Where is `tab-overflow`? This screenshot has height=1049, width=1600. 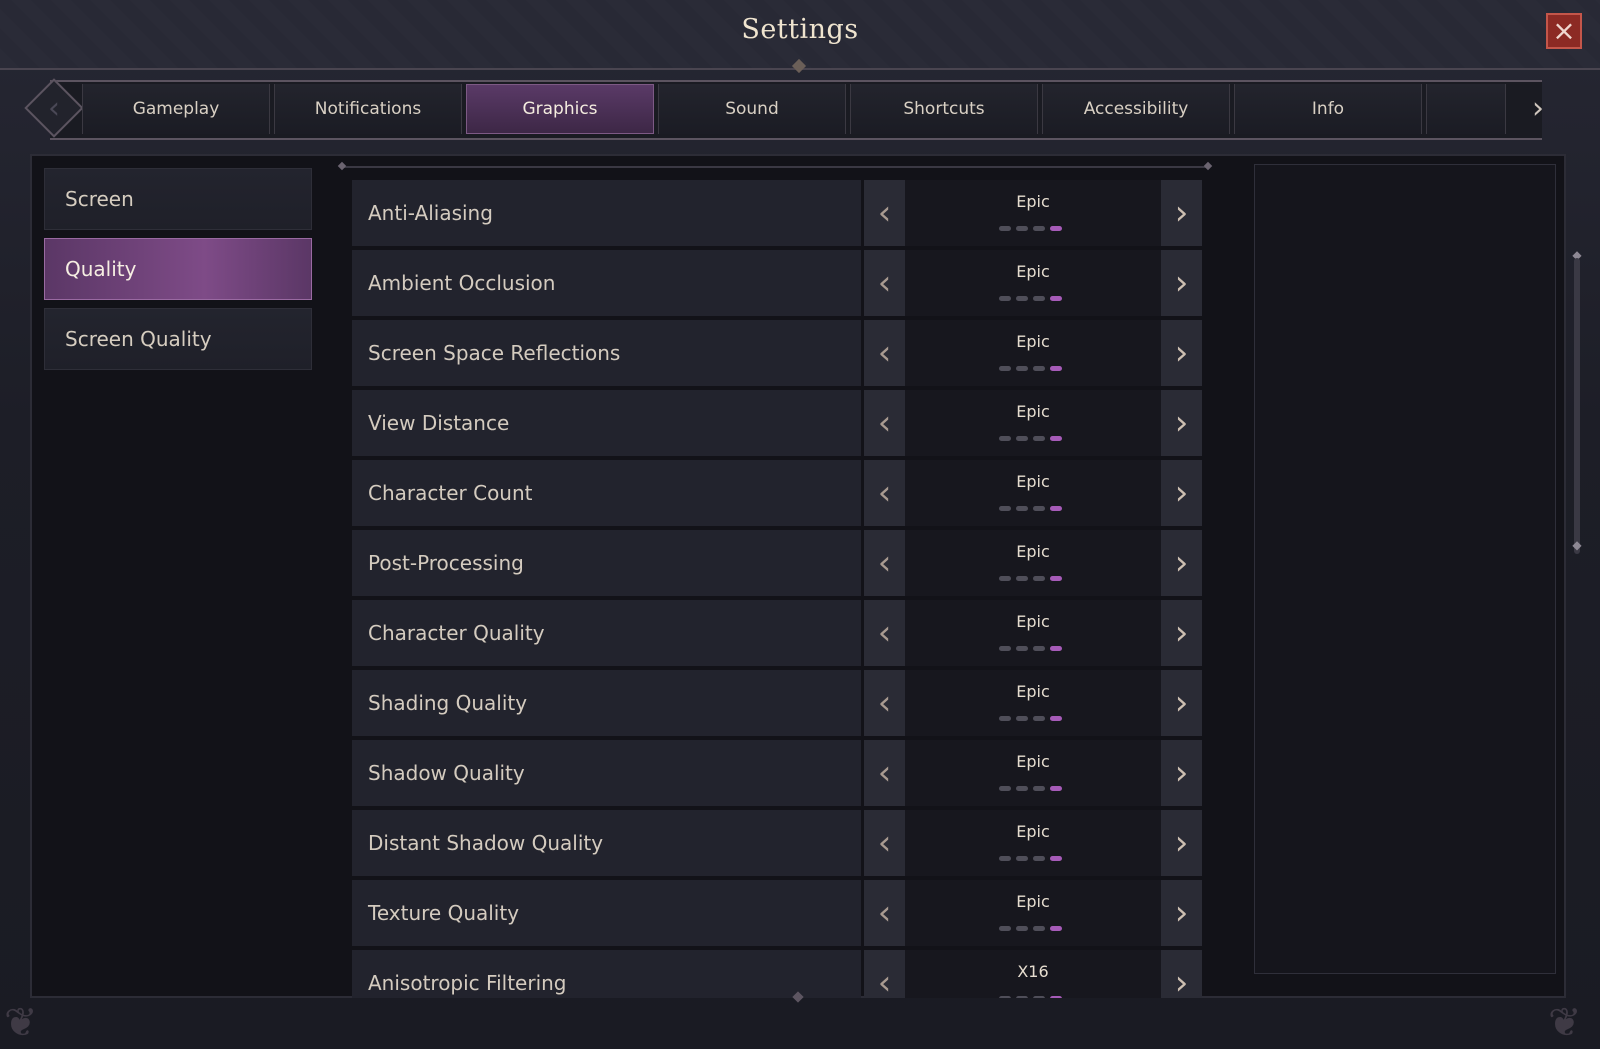 tab-overflow is located at coordinates (1466, 109).